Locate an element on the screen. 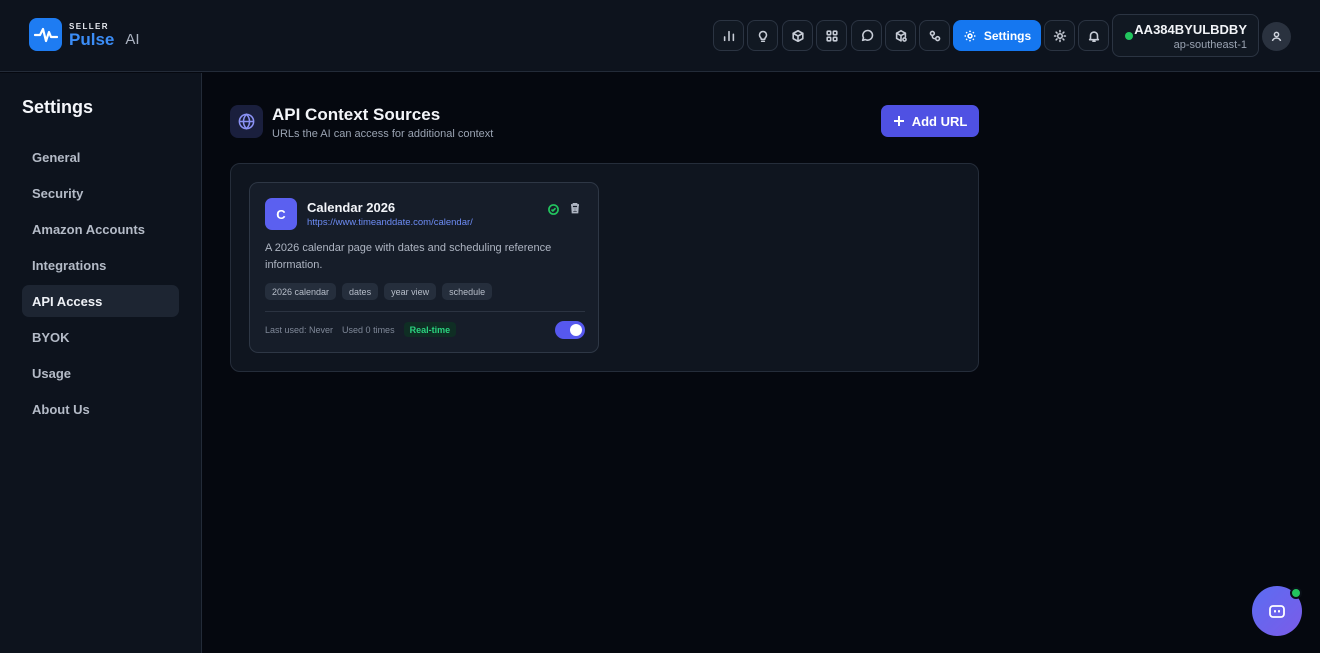 Image resolution: width=1320 pixels, height=653 pixels. sidebar-item-label: General is located at coordinates (56, 157).